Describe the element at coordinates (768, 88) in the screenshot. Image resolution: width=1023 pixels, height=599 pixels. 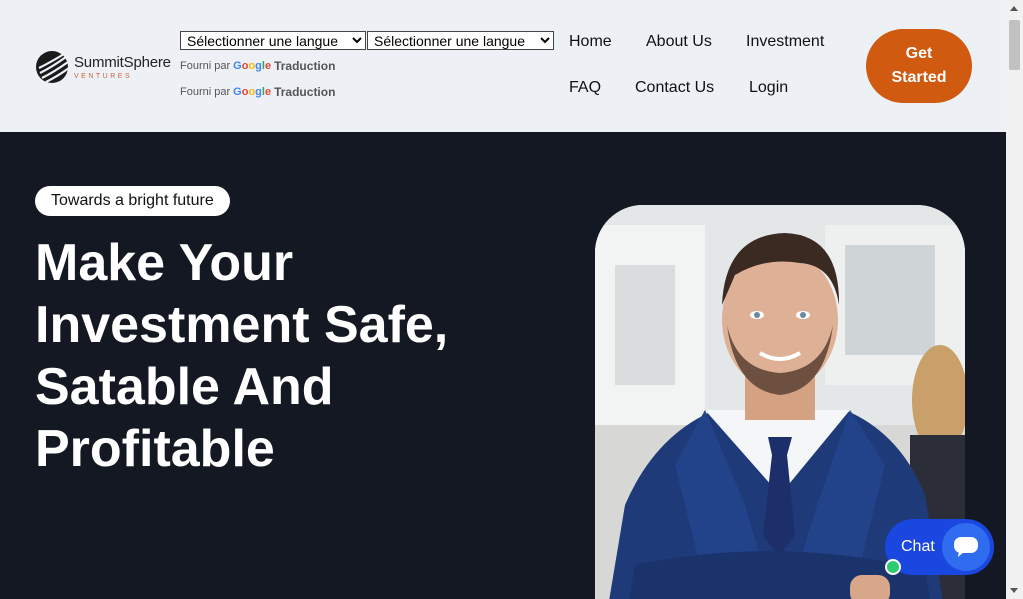
I see `nav-login: Login` at that location.